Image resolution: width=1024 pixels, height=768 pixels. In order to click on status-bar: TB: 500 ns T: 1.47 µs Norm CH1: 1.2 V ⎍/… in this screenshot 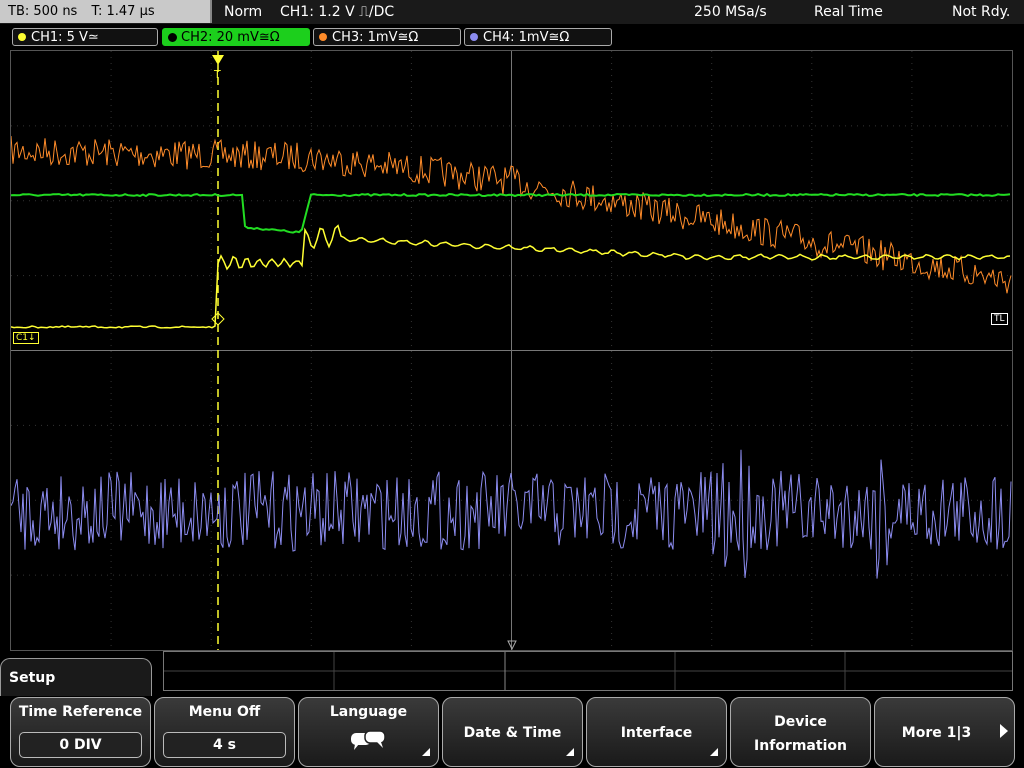, I will do `click(512, 12)`.